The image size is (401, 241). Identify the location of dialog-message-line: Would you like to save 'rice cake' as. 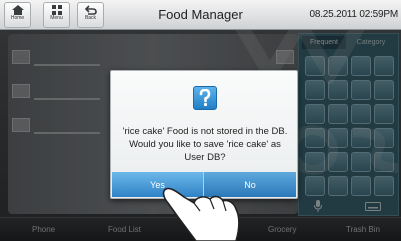
(205, 144).